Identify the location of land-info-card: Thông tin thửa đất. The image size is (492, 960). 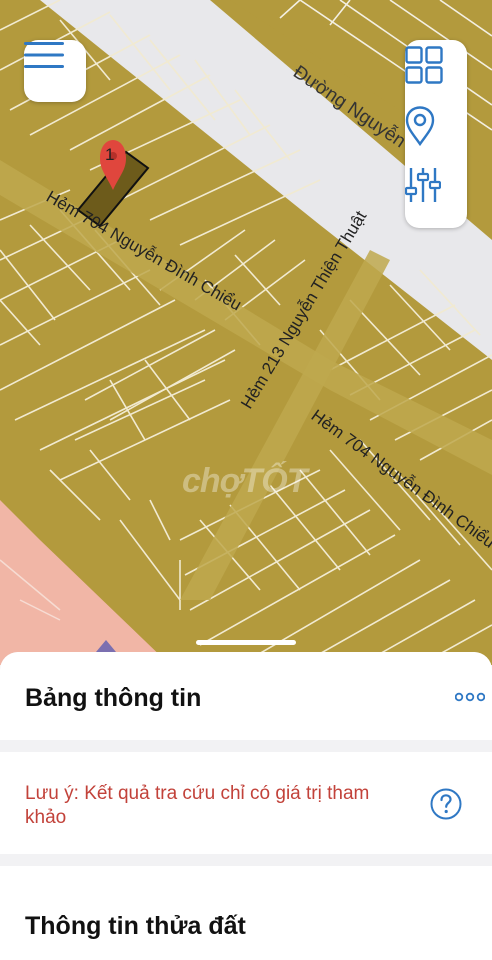
(246, 913).